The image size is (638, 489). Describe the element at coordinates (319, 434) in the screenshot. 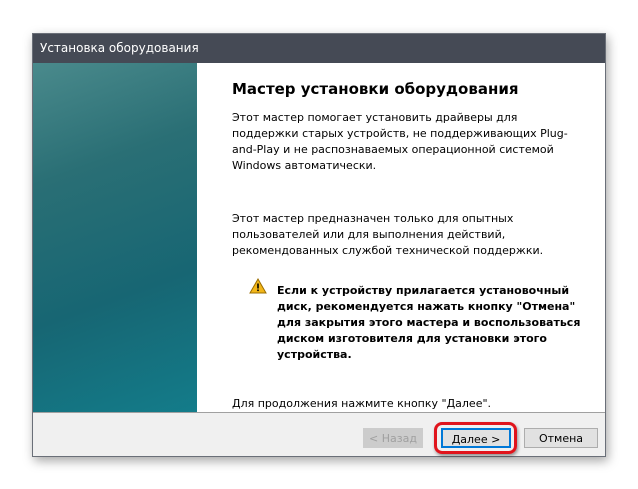

I see `button-bar: < Назад Далее > Отмена` at that location.